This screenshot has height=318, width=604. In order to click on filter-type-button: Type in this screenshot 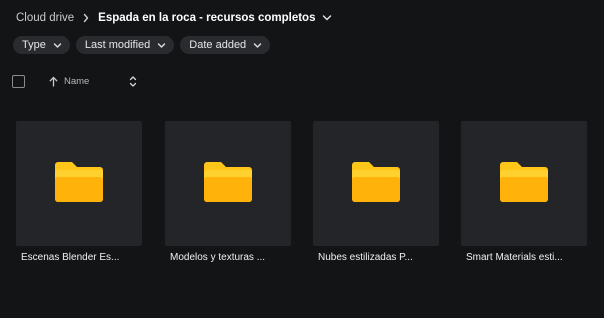, I will do `click(41, 45)`.